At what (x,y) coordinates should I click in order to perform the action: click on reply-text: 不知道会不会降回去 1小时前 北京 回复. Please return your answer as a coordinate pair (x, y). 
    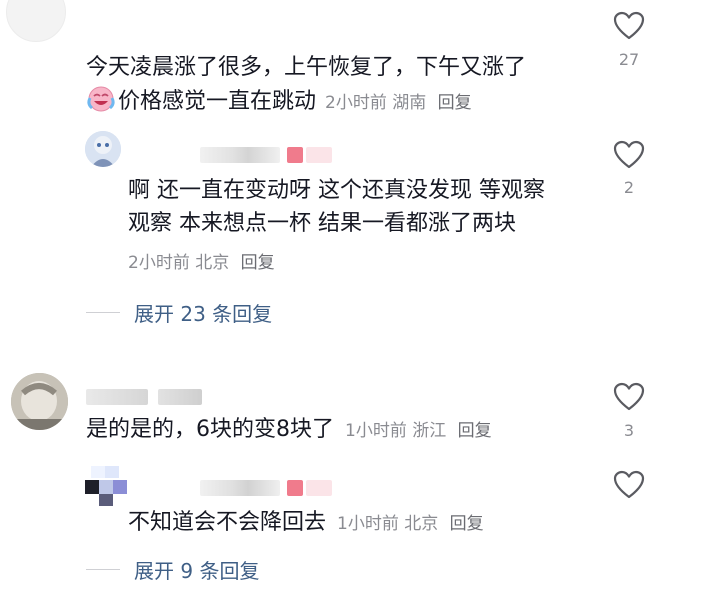
    Looking at the image, I should click on (306, 522).